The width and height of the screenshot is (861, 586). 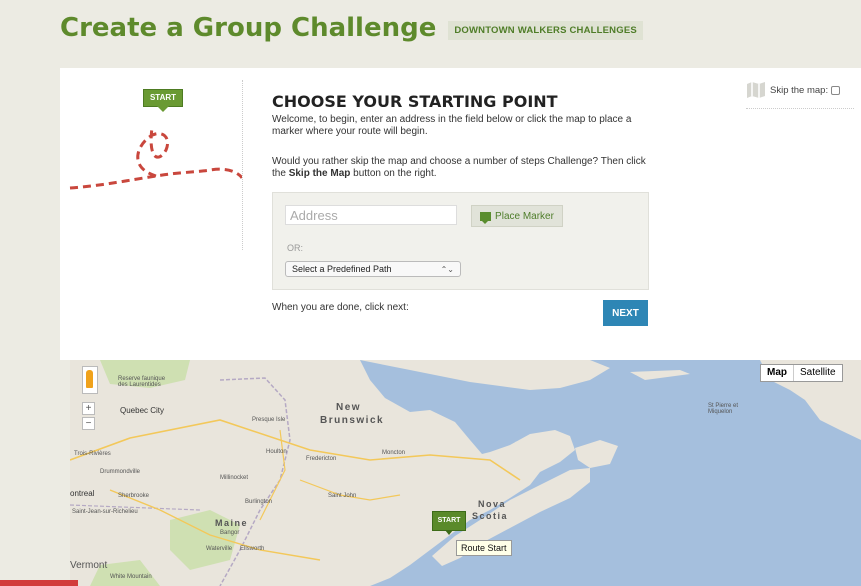 What do you see at coordinates (259, 502) in the screenshot?
I see `map-label-burlington: Burlington` at bounding box center [259, 502].